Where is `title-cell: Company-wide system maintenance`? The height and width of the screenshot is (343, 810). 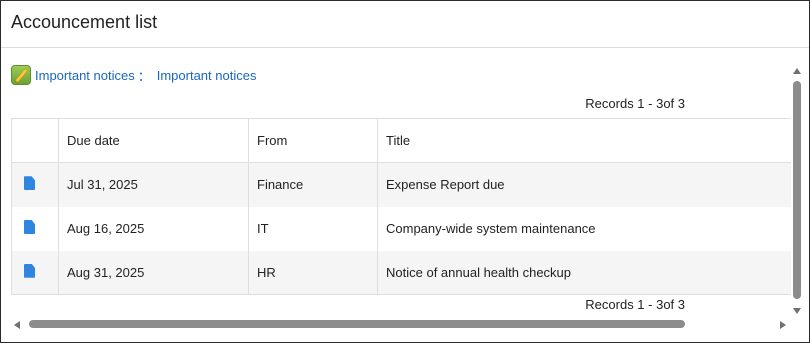 title-cell: Company-wide system maintenance is located at coordinates (584, 228).